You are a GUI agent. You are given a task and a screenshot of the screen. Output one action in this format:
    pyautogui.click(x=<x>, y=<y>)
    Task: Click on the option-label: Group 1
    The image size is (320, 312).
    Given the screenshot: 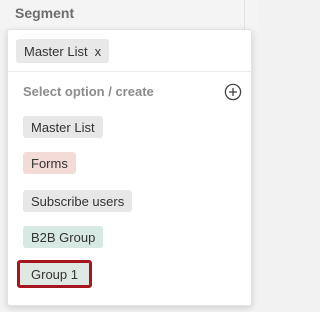 What is the action you would take?
    pyautogui.click(x=54, y=274)
    